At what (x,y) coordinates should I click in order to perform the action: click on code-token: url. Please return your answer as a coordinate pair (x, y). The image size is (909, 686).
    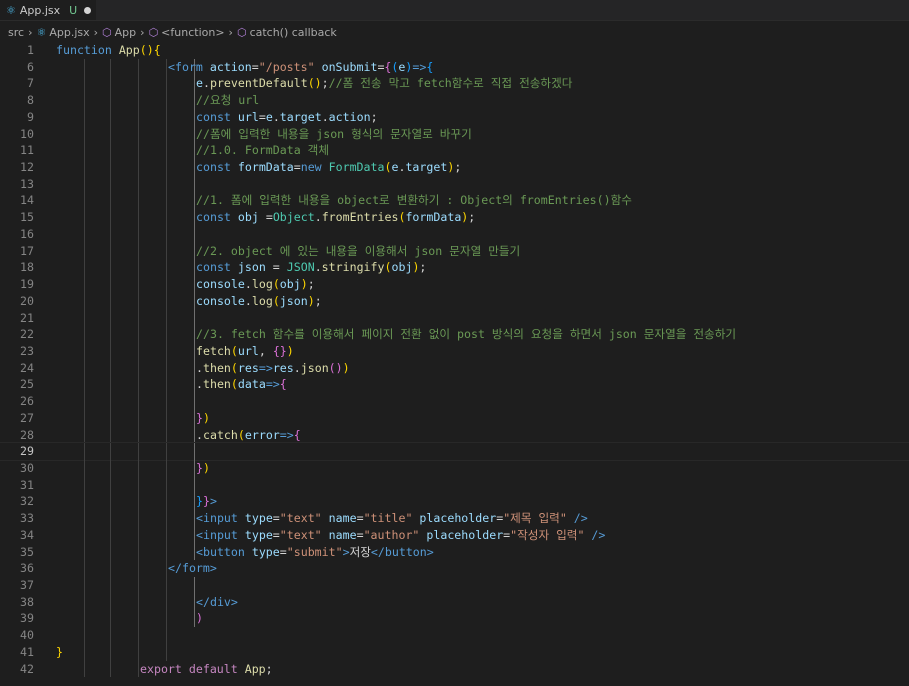
    Looking at the image, I should click on (248, 350).